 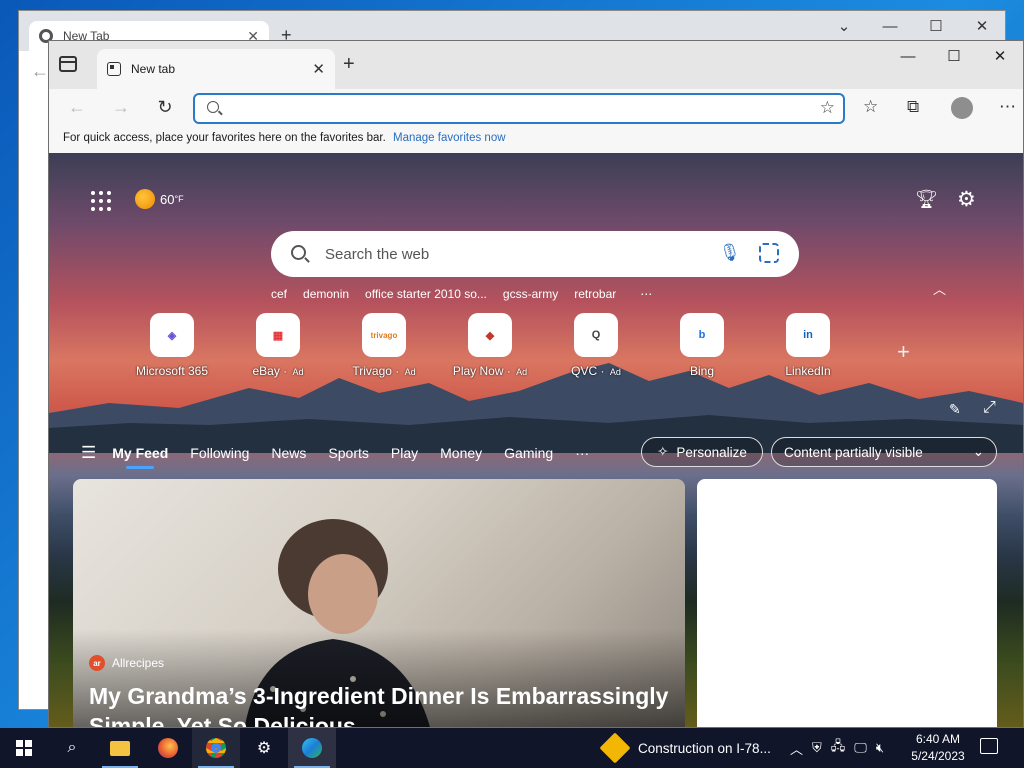 I want to click on quick-link: ◆ Play Now · Ad, so click(x=490, y=345).